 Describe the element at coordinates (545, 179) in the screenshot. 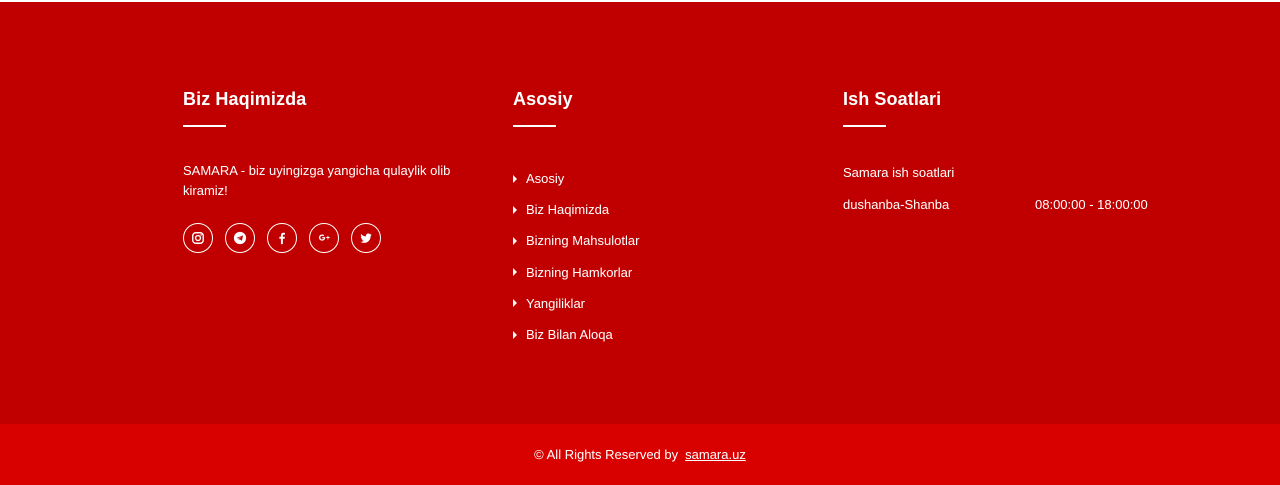

I see `footer-link-label: Asosiy` at that location.